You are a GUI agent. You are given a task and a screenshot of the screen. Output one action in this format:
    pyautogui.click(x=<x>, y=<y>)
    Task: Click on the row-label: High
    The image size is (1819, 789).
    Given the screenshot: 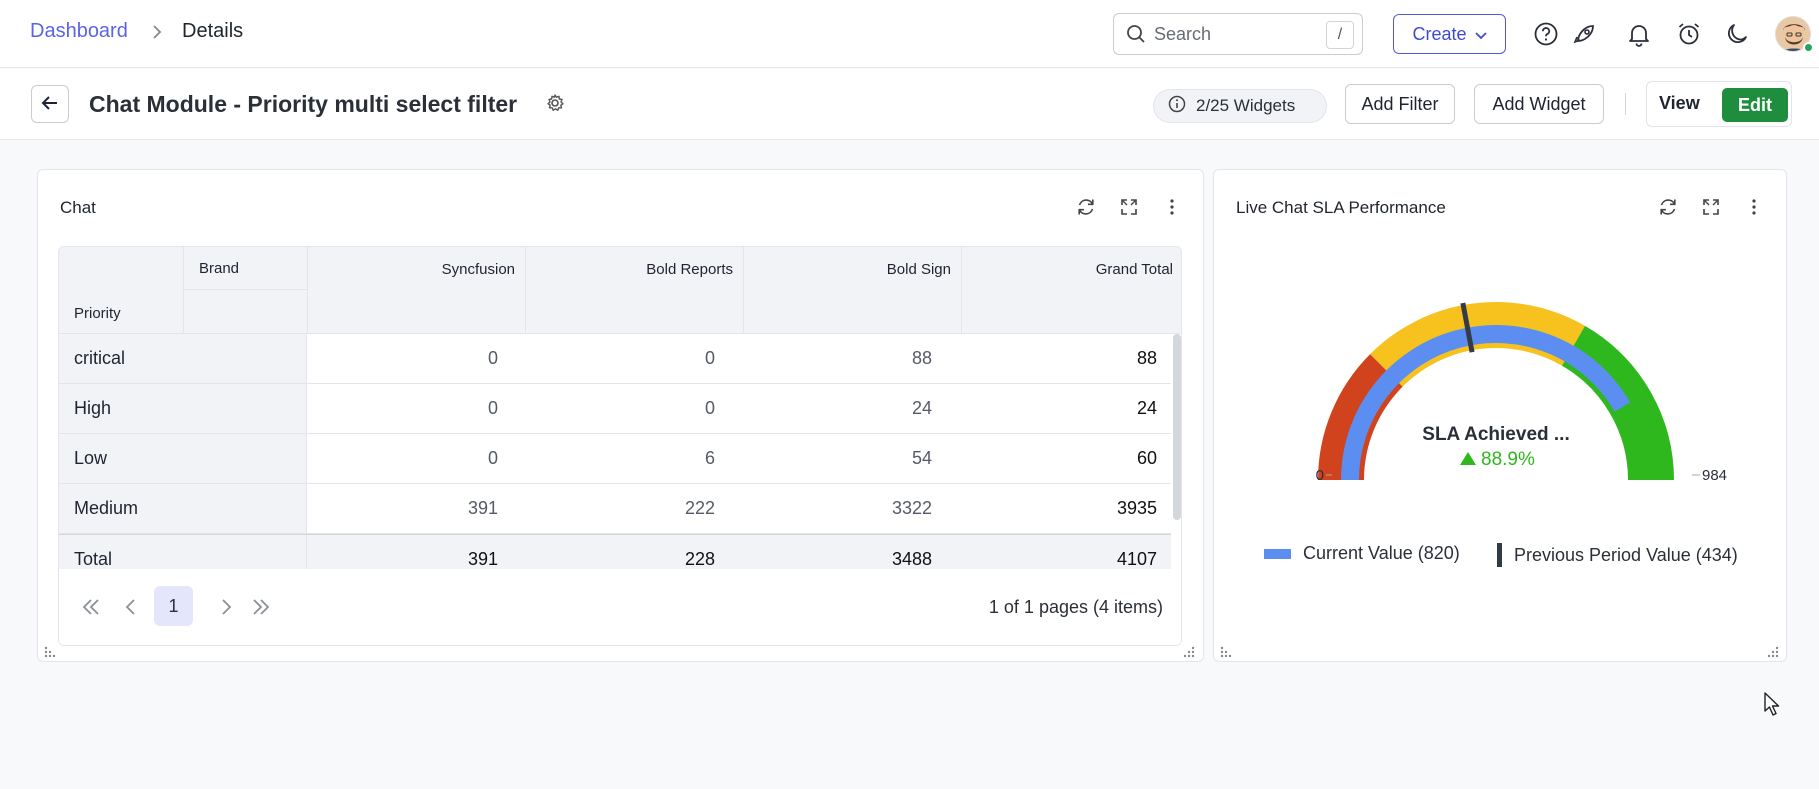 What is the action you would take?
    pyautogui.click(x=183, y=408)
    